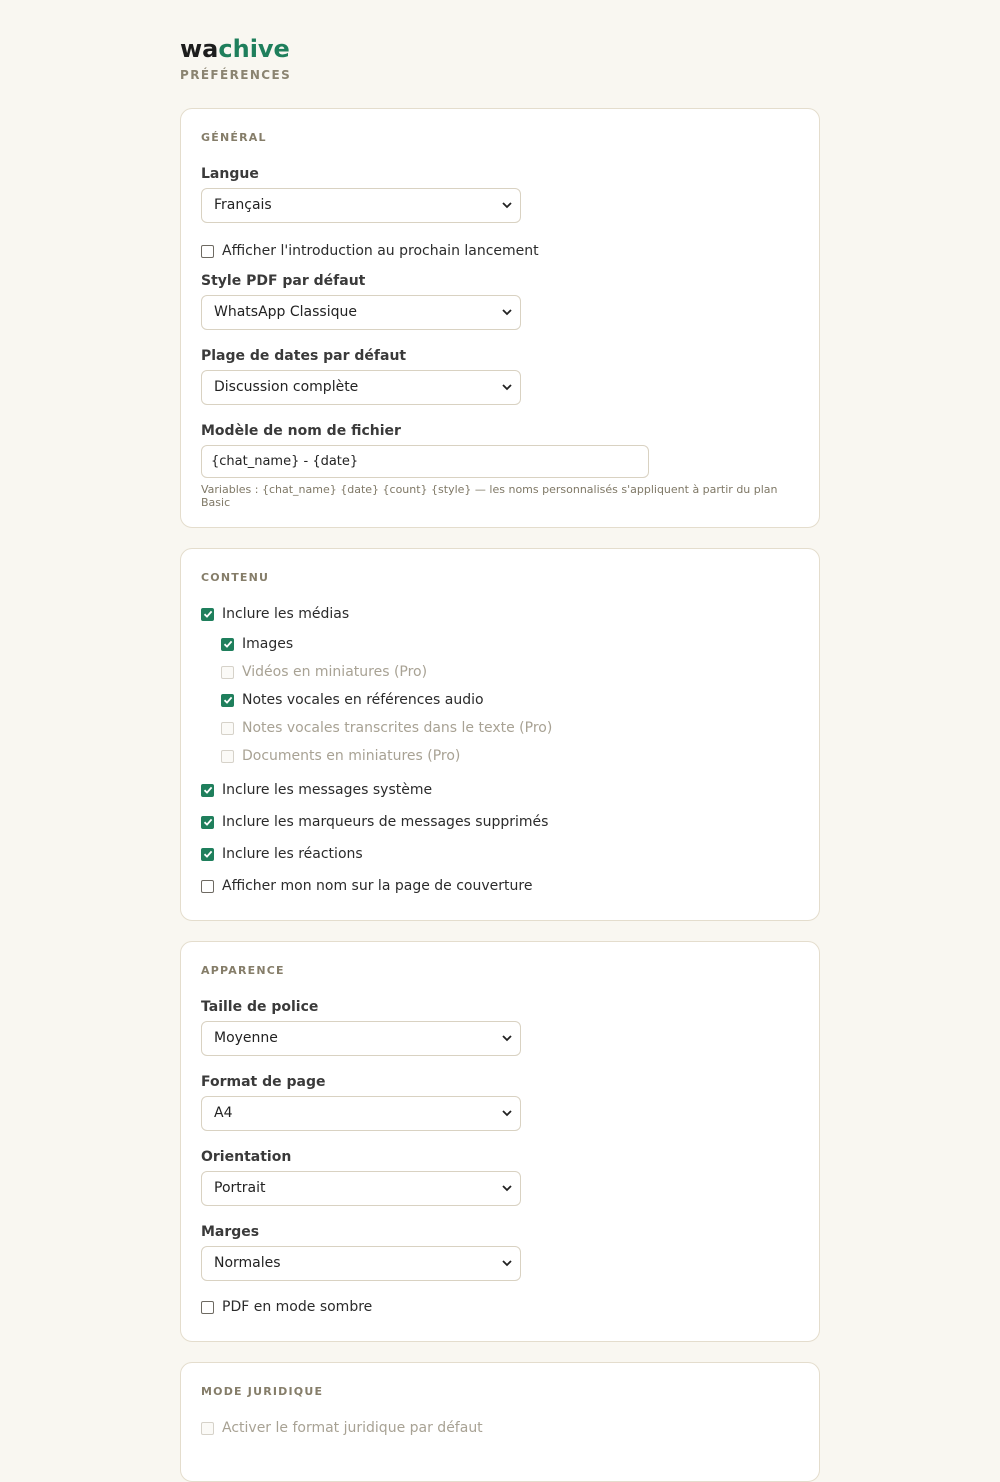  I want to click on enable-legal-checkbox-row: Activer le format juridique par défaut, so click(500, 1428).